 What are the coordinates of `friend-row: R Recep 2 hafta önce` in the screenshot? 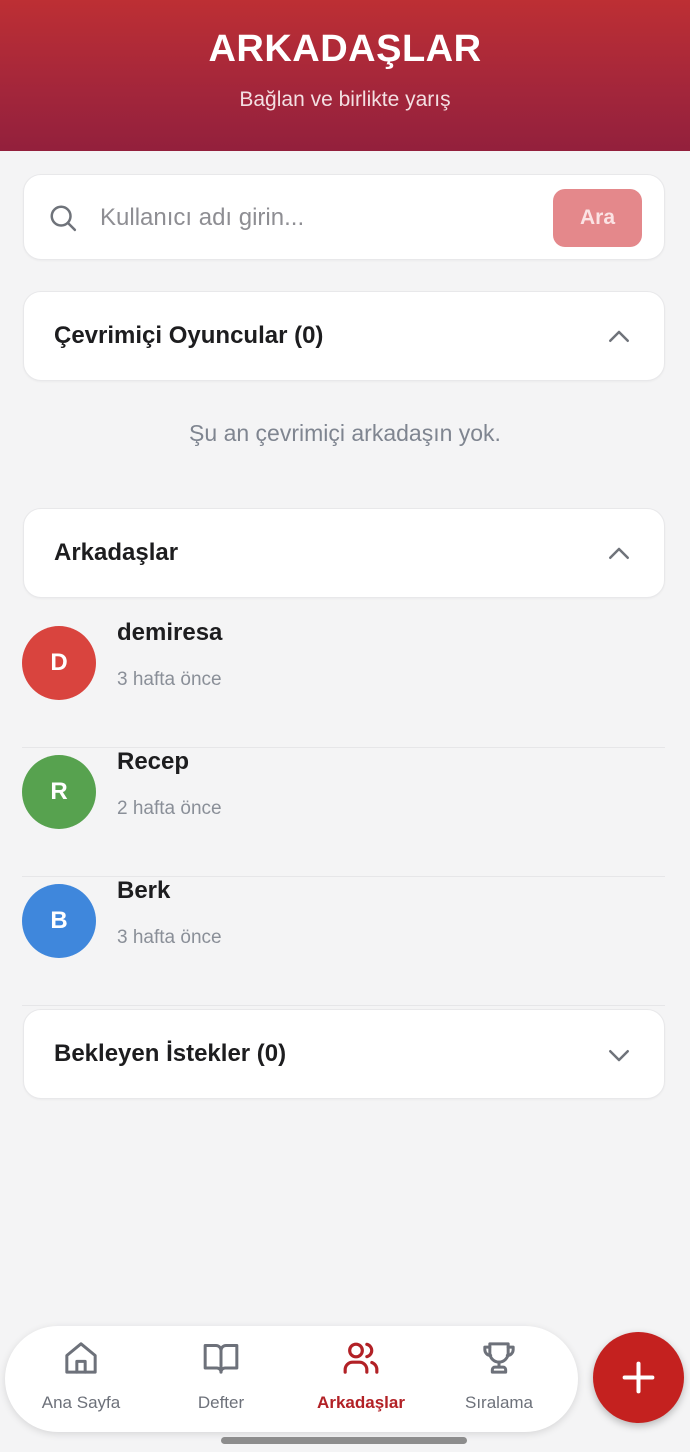 It's located at (343, 812).